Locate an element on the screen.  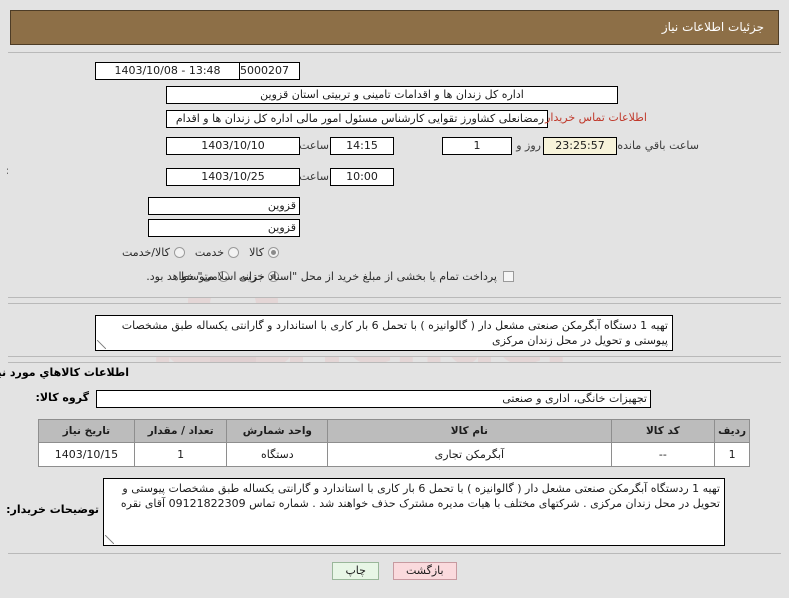
remaining-days-unit-label: روز و is located at coordinates (528, 145).